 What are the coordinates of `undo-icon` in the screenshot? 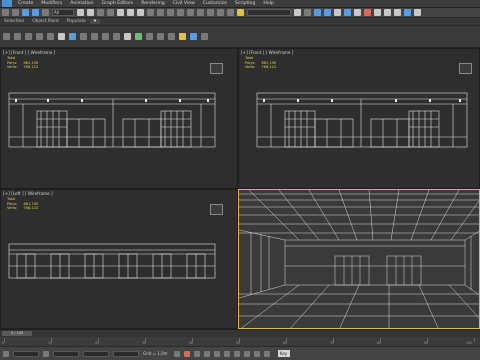 It's located at (5, 12).